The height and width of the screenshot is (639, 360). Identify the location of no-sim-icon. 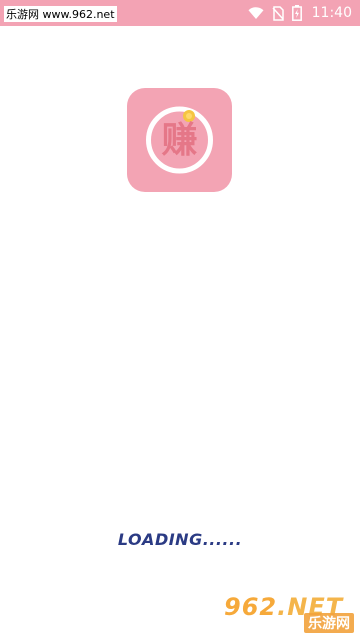
(278, 13).